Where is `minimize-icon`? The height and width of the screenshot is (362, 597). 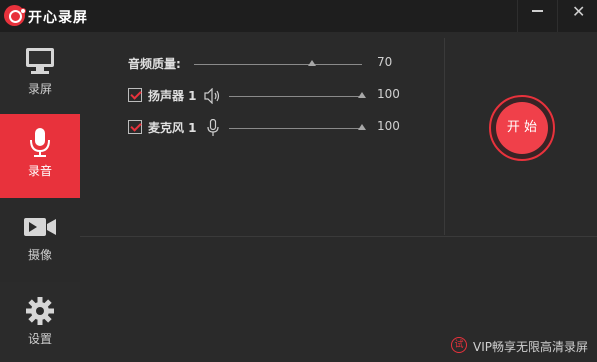
minimize-icon is located at coordinates (537, 11).